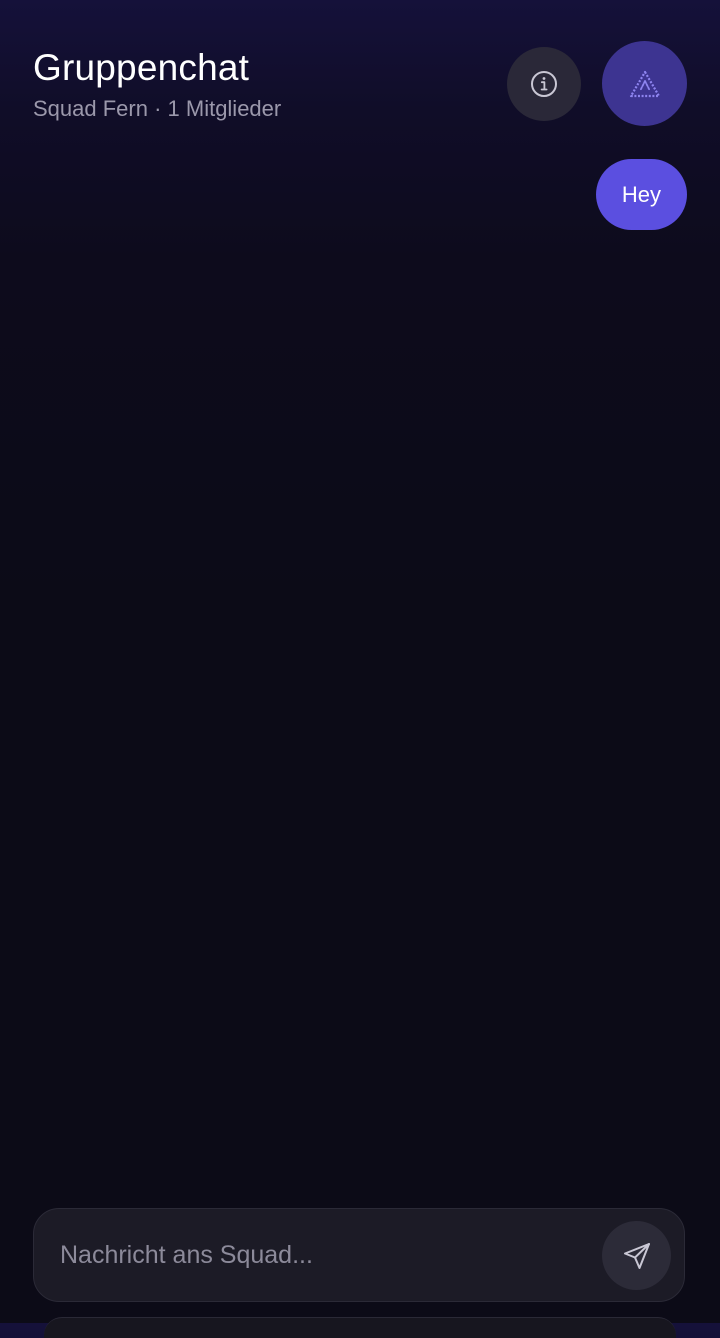 This screenshot has width=720, height=1338. I want to click on squad-profile-button, so click(644, 83).